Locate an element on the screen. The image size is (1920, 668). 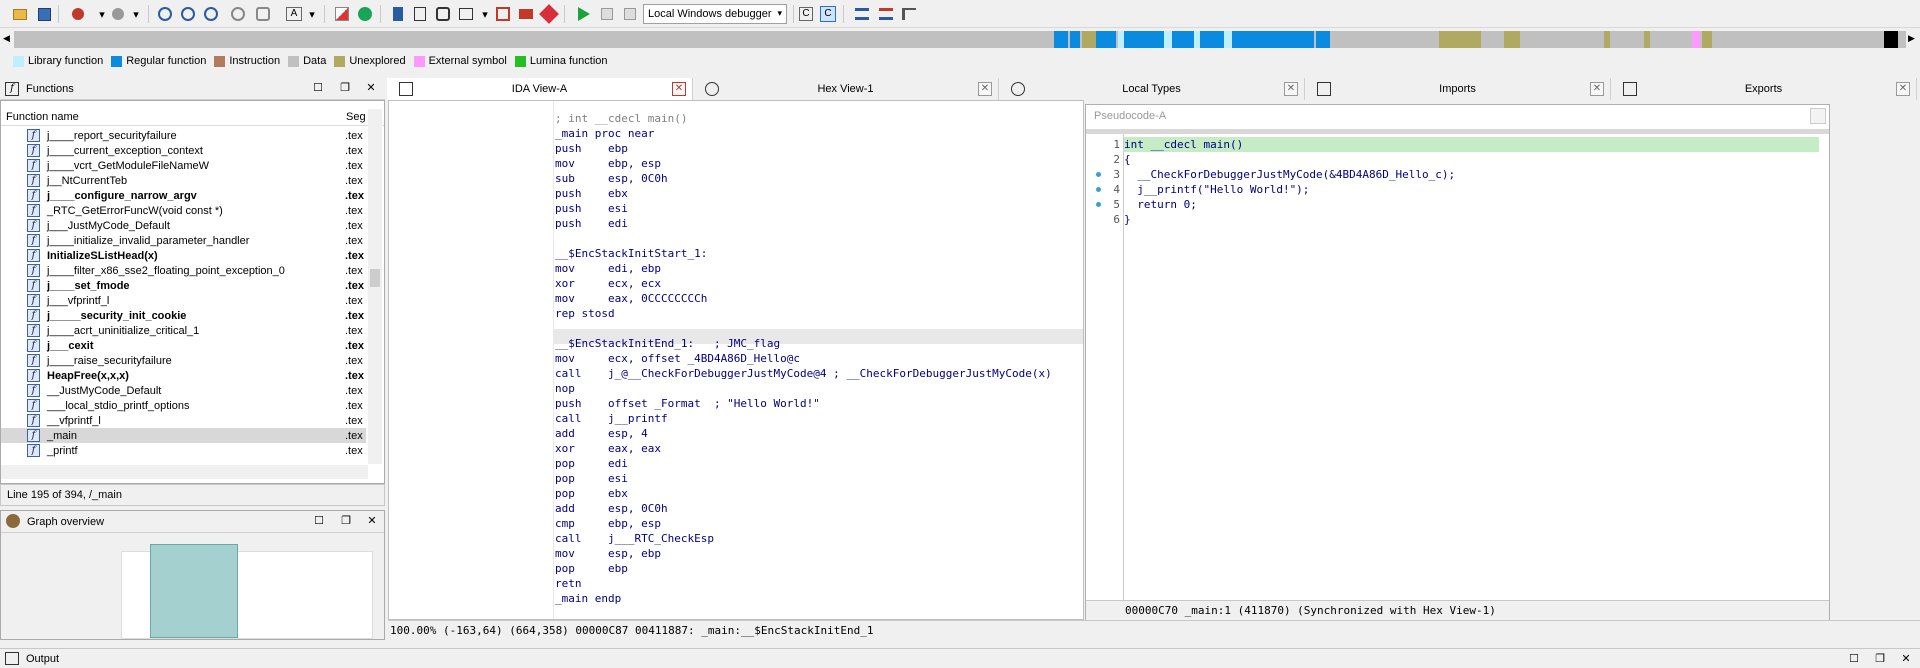
function-row: f j____current_exception_context .tex is located at coordinates (183, 150).